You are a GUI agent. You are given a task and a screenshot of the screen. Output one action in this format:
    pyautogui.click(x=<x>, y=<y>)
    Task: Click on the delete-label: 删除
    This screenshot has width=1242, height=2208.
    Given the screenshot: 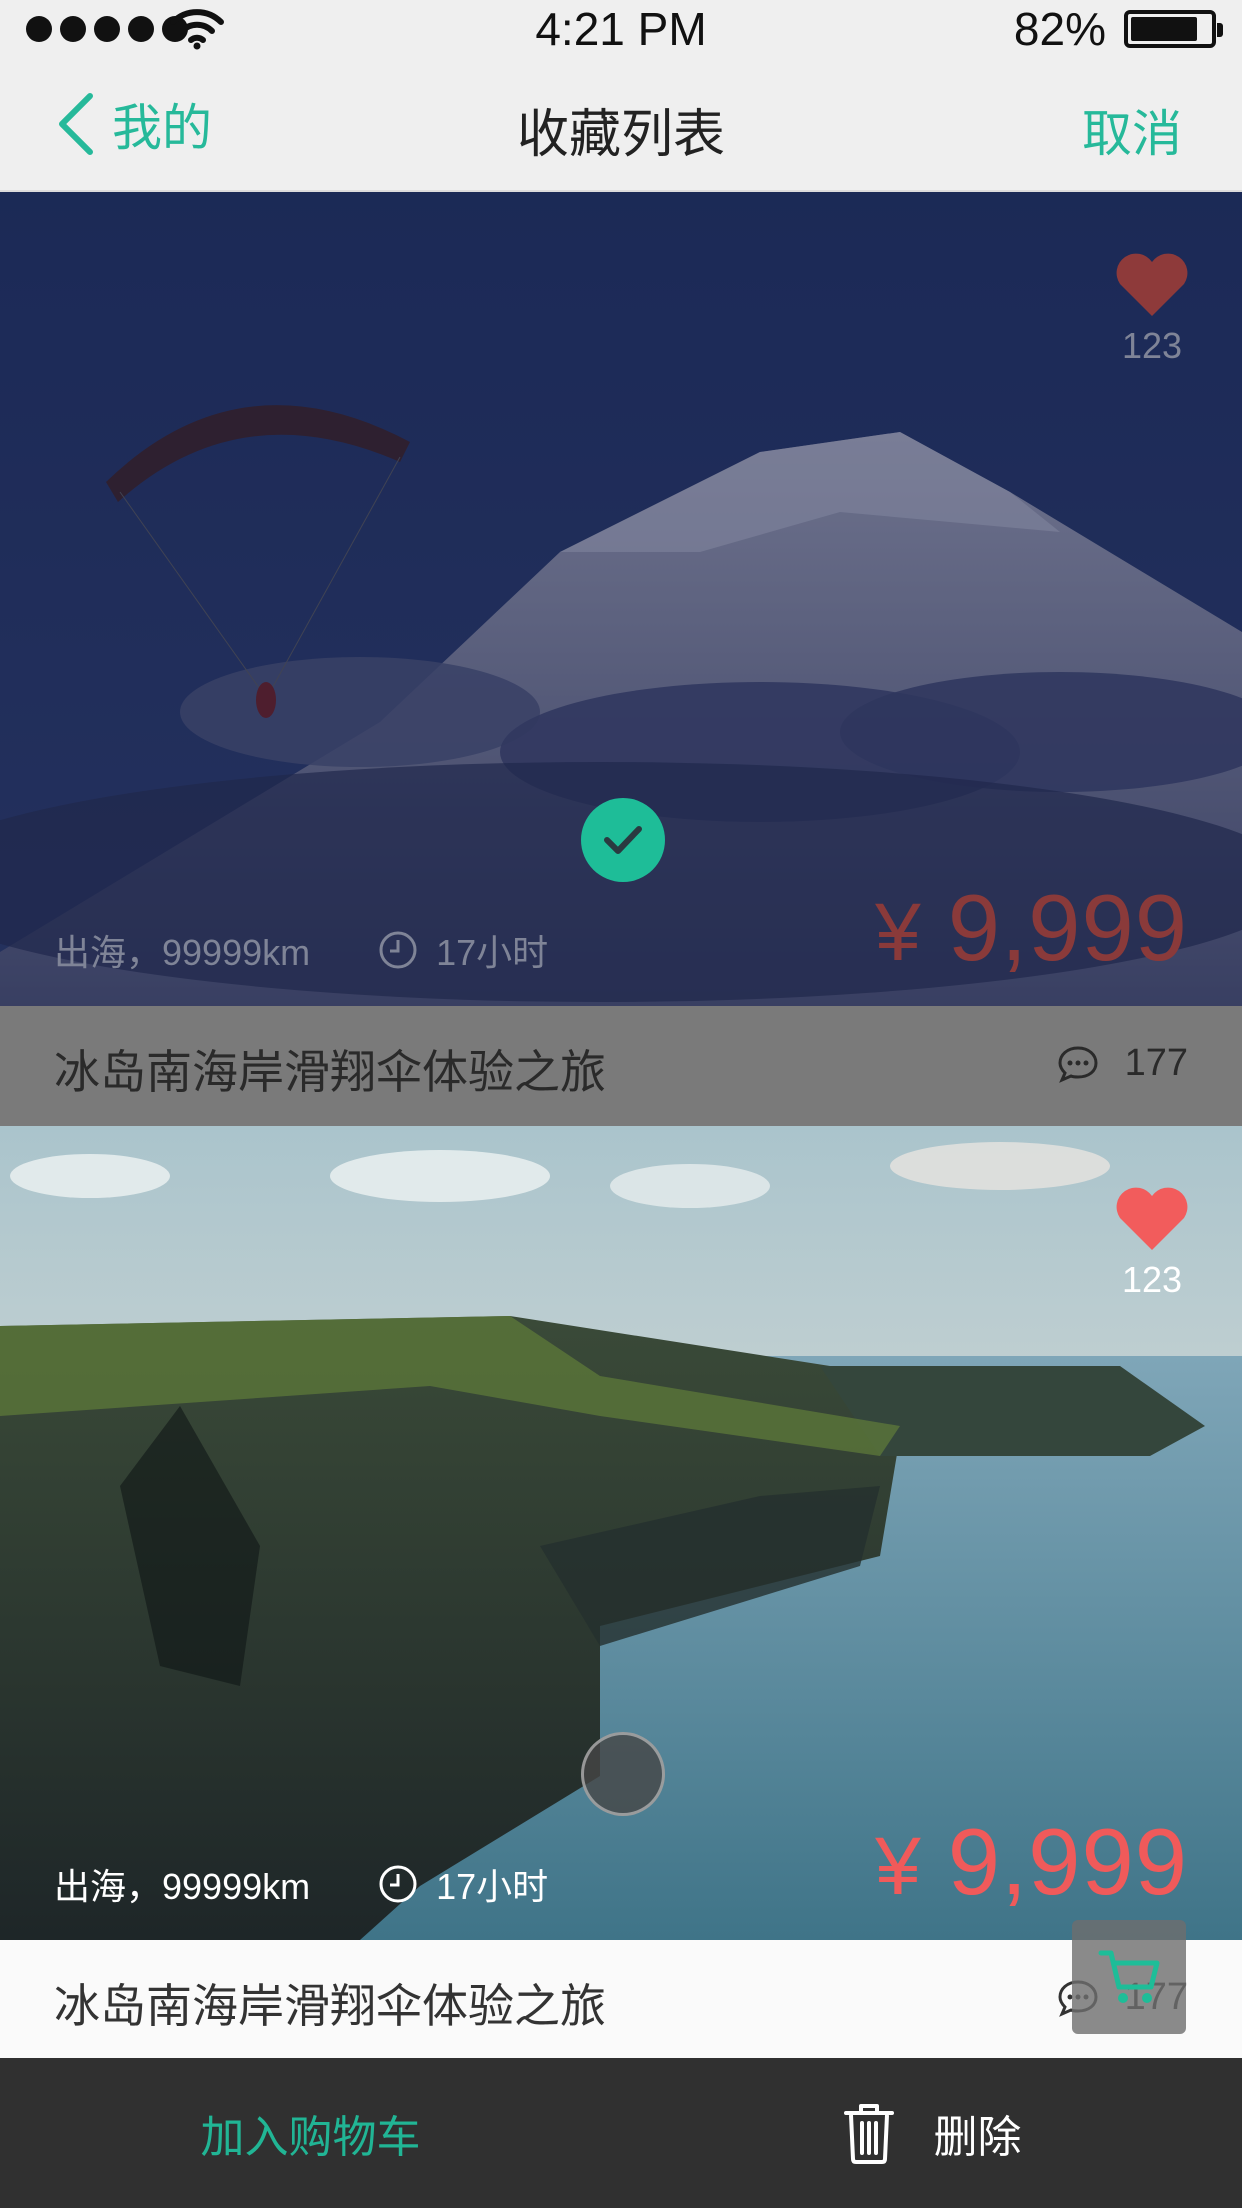 What is the action you would take?
    pyautogui.click(x=977, y=2137)
    